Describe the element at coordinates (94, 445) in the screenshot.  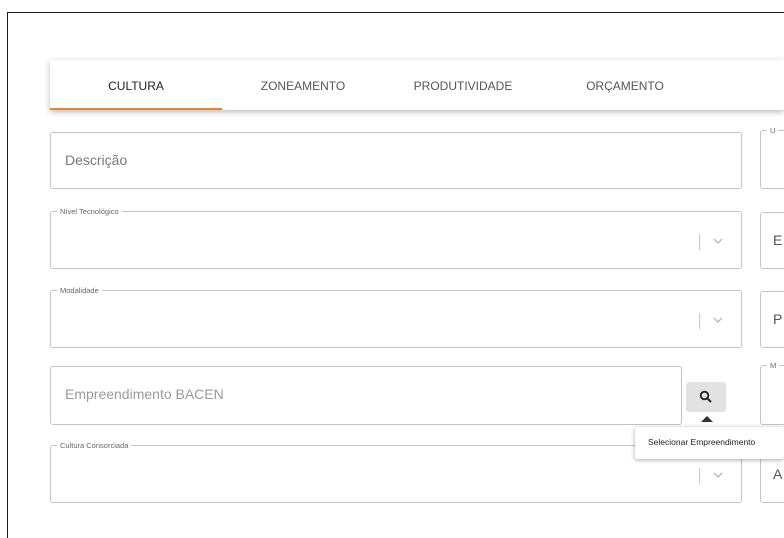
I see `cultura-consorciada-label: Cultura Consorciada` at that location.